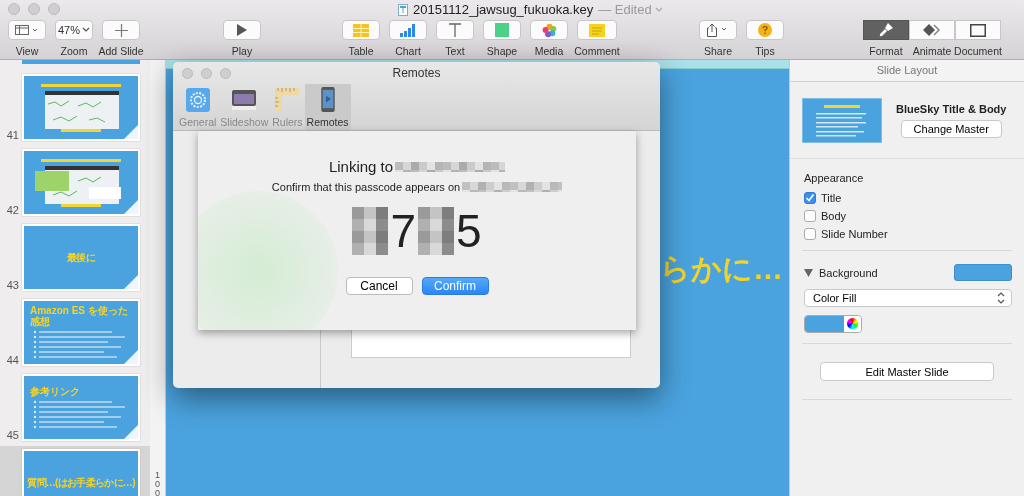 This screenshot has width=1024, height=496. Describe the element at coordinates (12, 435) in the screenshot. I see `slide-number: 45` at that location.